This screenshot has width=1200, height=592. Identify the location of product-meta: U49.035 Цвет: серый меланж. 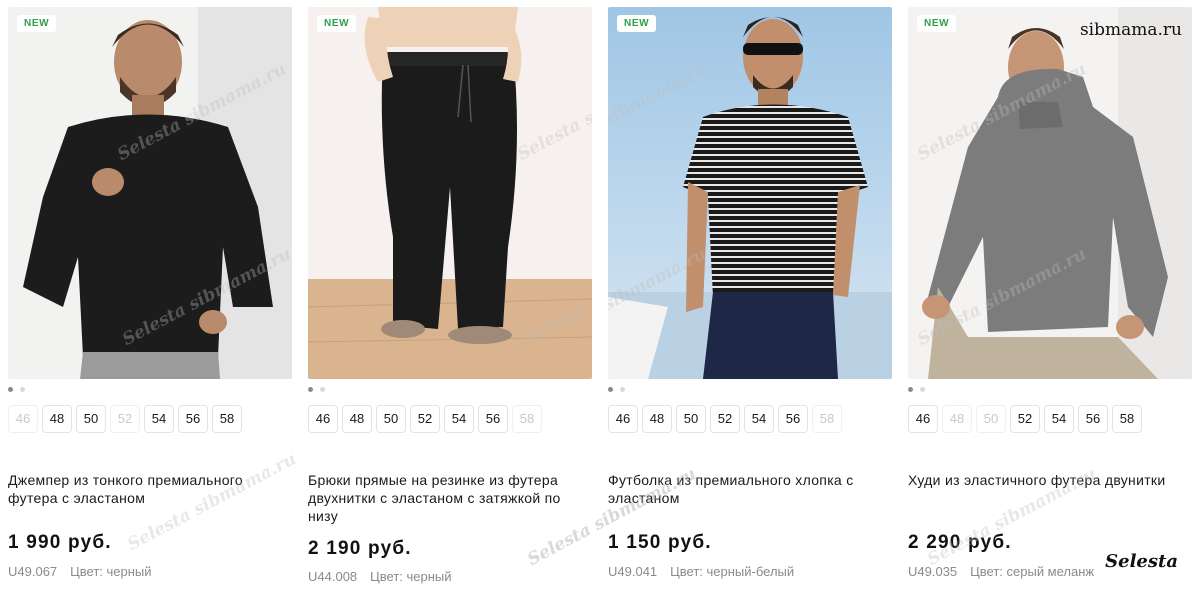
(1001, 571).